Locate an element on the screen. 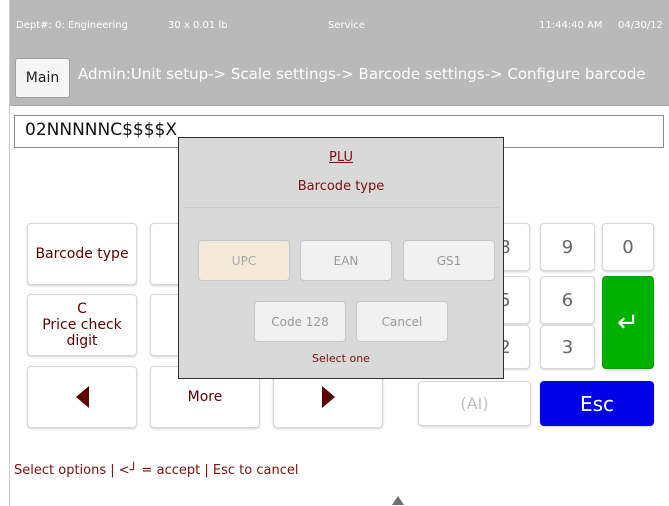  price-check-key-code: C is located at coordinates (82, 308).